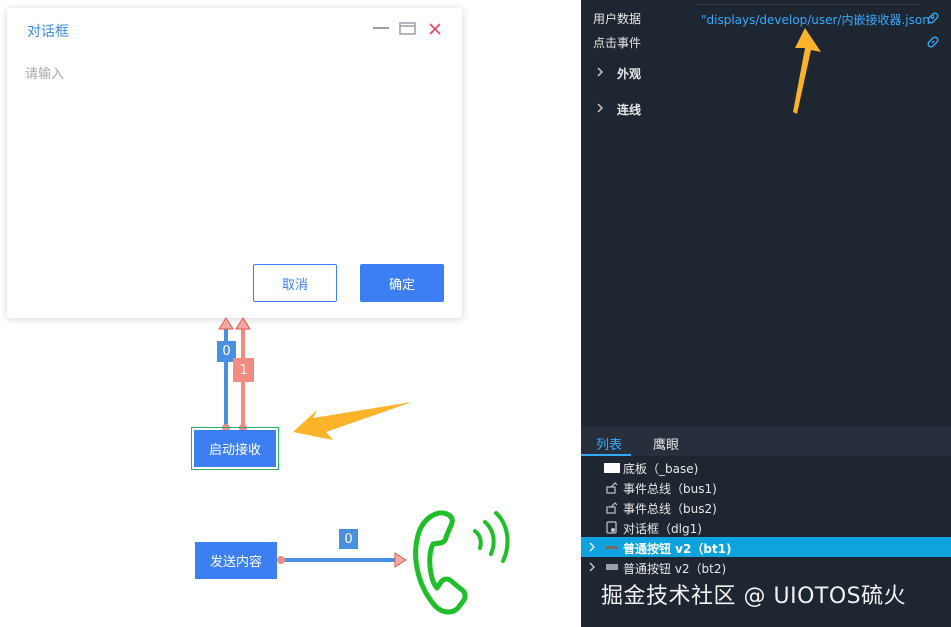 The height and width of the screenshot is (627, 951). I want to click on tree-item-label: 对话框（dlg1), so click(662, 529).